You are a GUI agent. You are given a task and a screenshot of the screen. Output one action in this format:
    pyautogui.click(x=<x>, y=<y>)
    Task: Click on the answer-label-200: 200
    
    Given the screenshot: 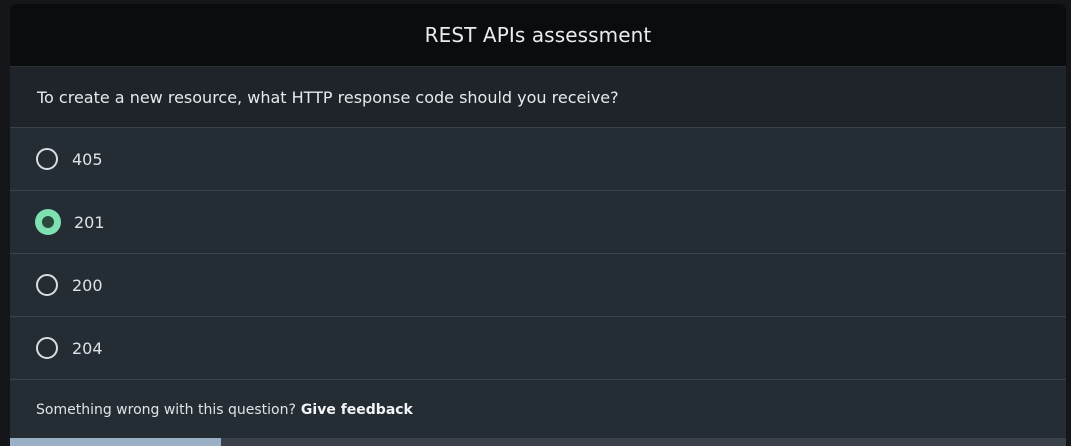 What is the action you would take?
    pyautogui.click(x=87, y=285)
    